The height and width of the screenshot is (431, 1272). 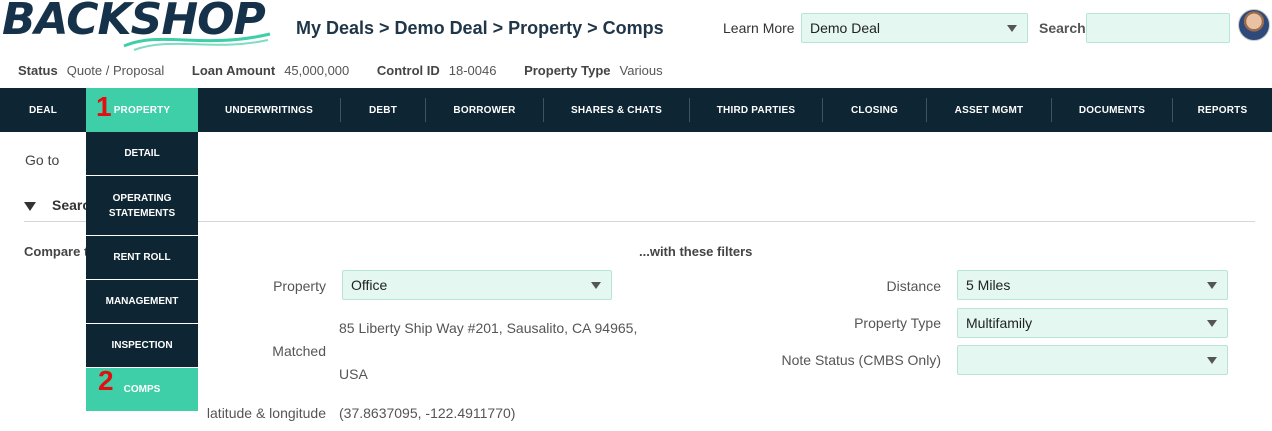 What do you see at coordinates (42, 160) in the screenshot?
I see `goto-label: Go to` at bounding box center [42, 160].